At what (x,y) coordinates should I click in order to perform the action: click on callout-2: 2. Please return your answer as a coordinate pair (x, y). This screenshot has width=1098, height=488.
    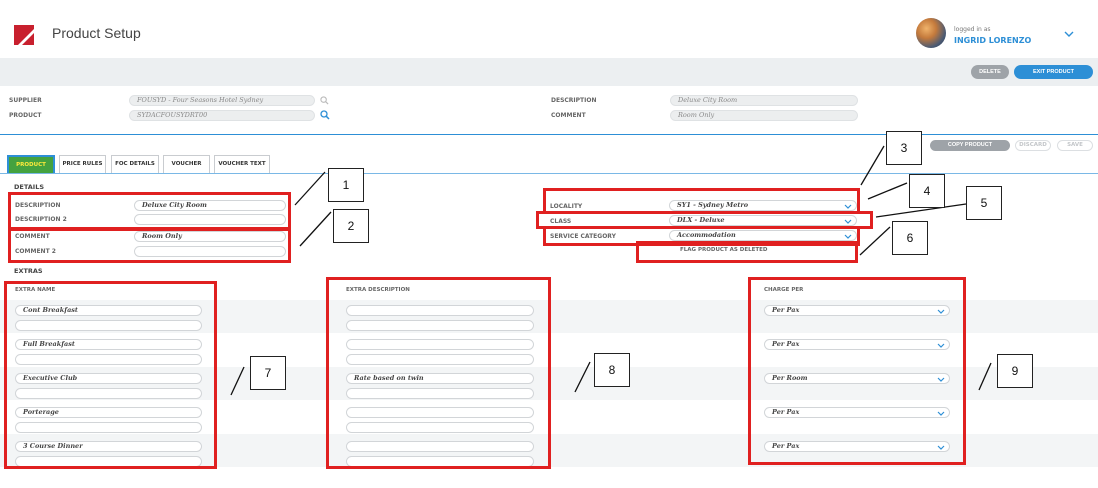
    Looking at the image, I should click on (351, 226).